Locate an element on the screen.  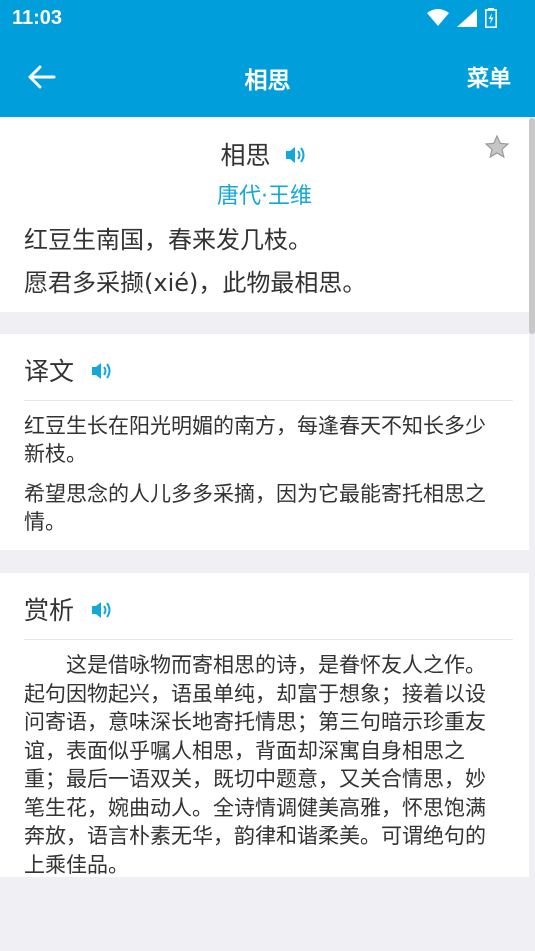
poem-title-row: 相思 is located at coordinates (264, 154).